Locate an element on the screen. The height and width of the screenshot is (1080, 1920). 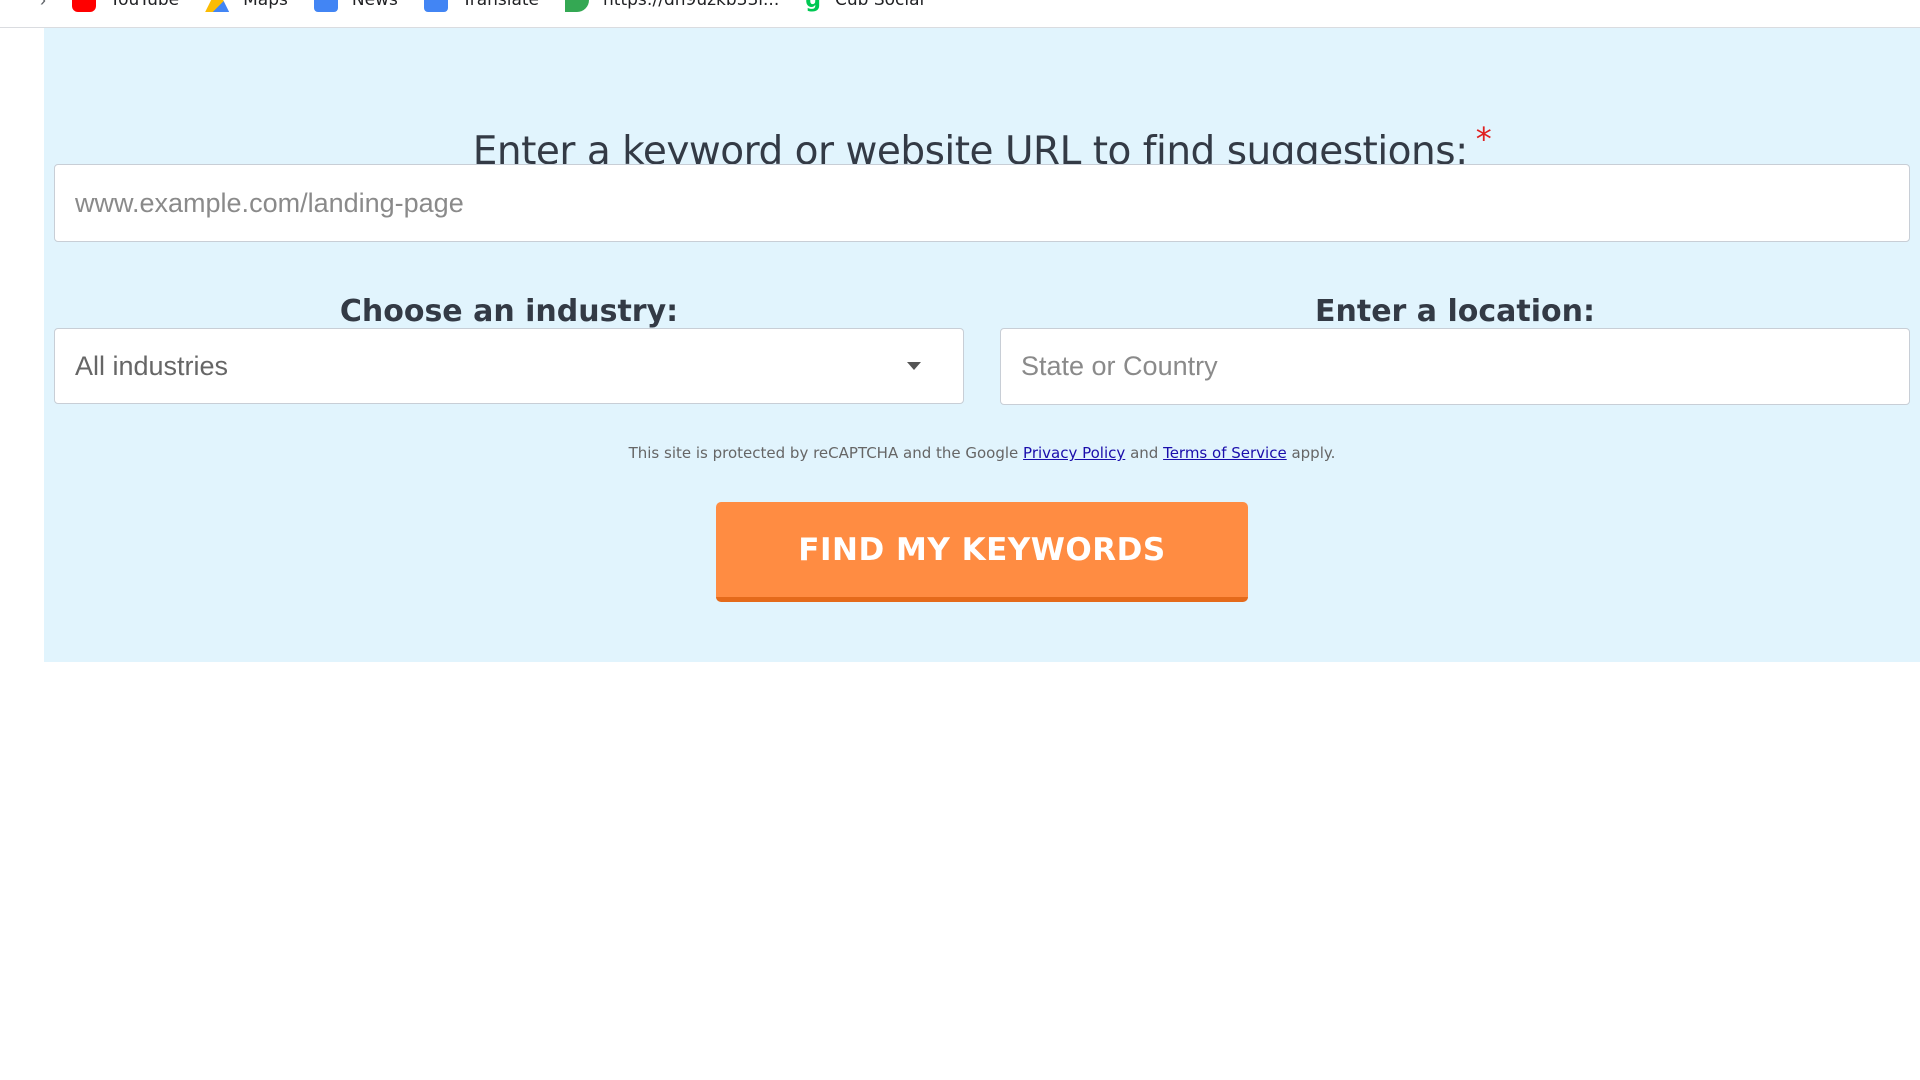
bookmark-translate: Translate is located at coordinates (481, 6).